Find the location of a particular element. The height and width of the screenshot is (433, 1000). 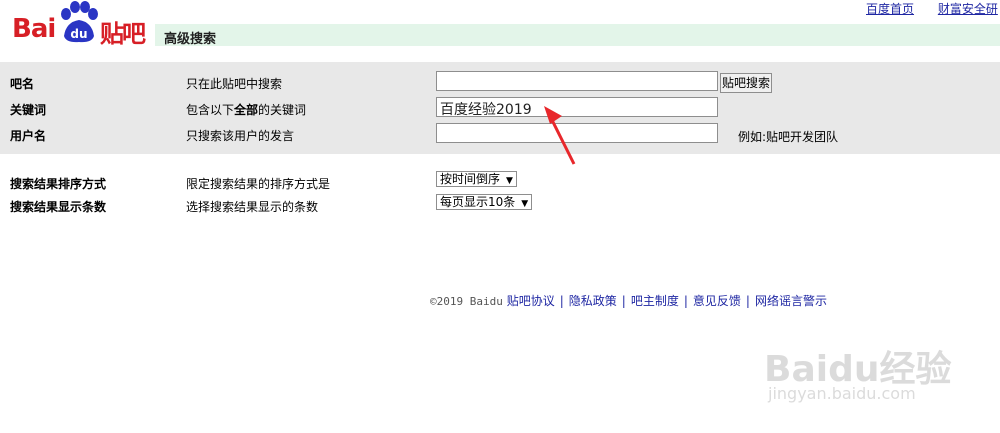

count-select: 每页显示10条 ▼ is located at coordinates (484, 202).